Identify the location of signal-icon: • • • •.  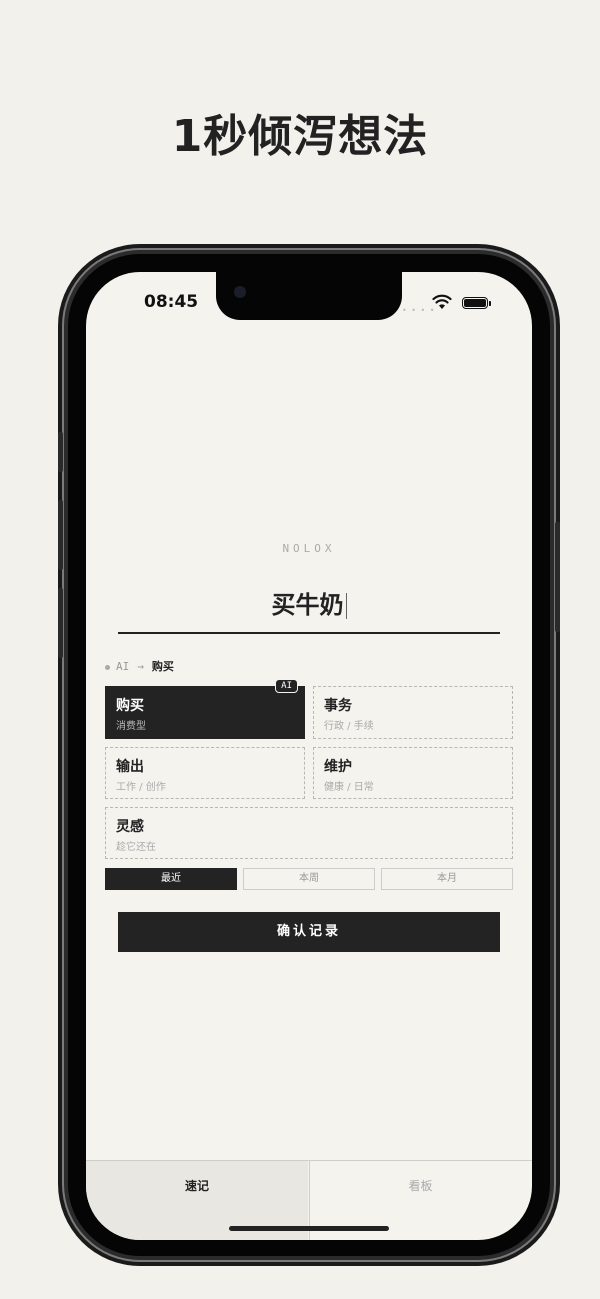
(419, 310).